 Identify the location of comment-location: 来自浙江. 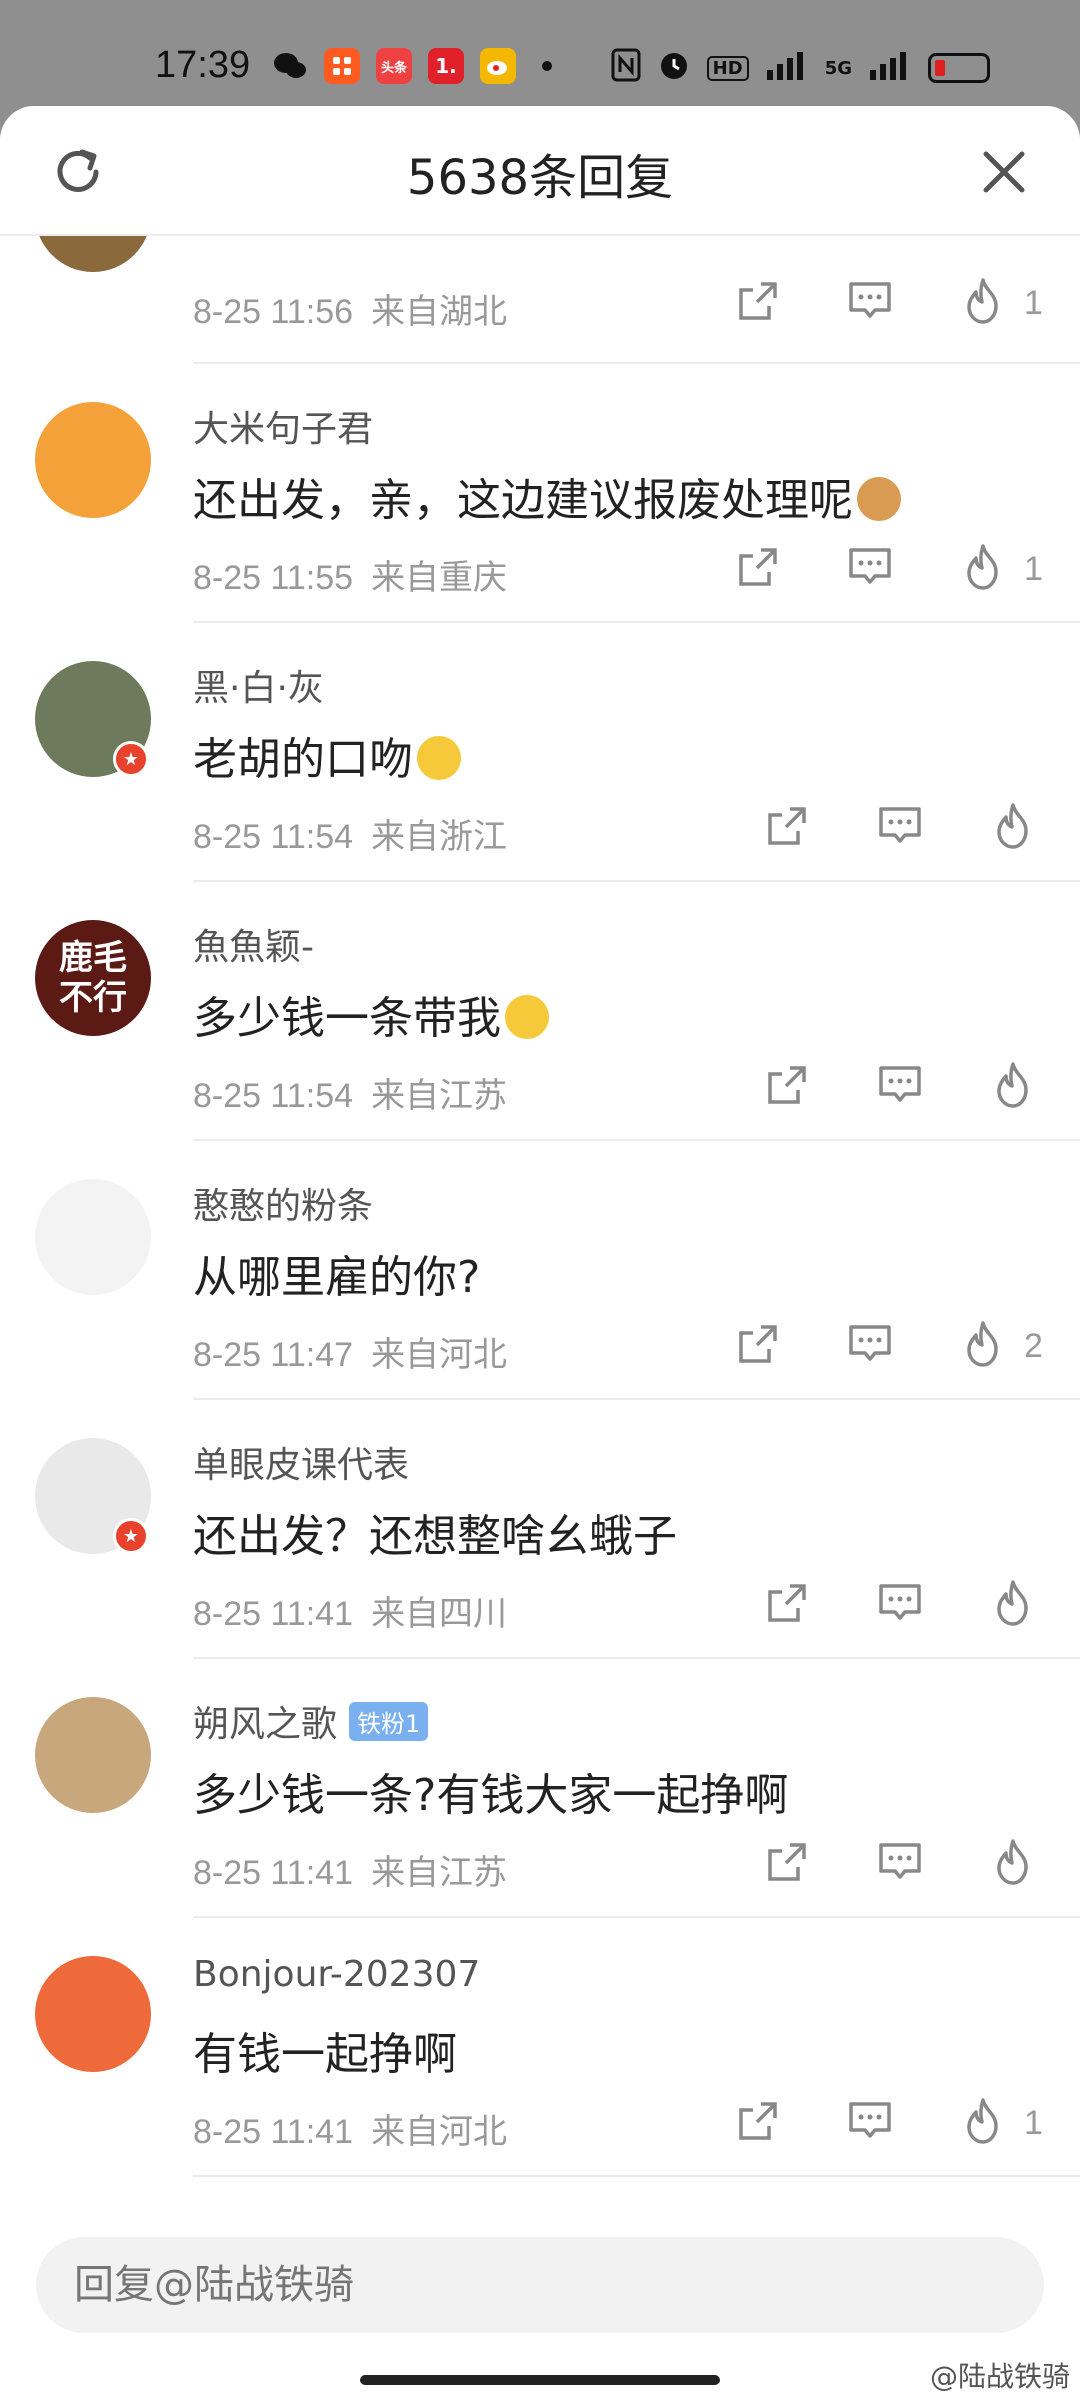
(439, 837).